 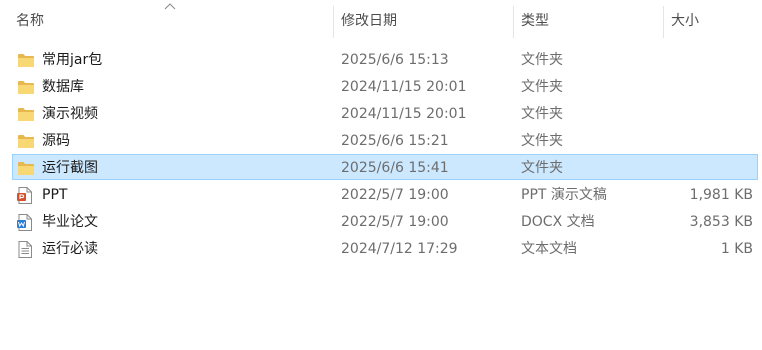 I want to click on file-row: 常用jar包 2025/6/6 15:13 文件夹, so click(x=385, y=59).